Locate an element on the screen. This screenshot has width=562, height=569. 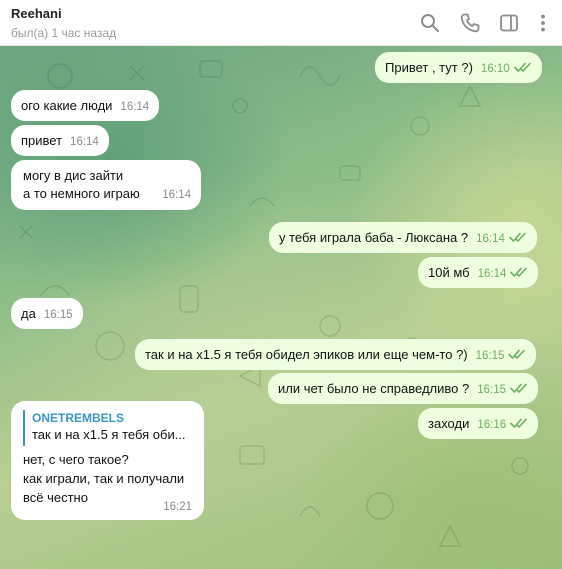
contact-name: Reehani is located at coordinates (36, 13).